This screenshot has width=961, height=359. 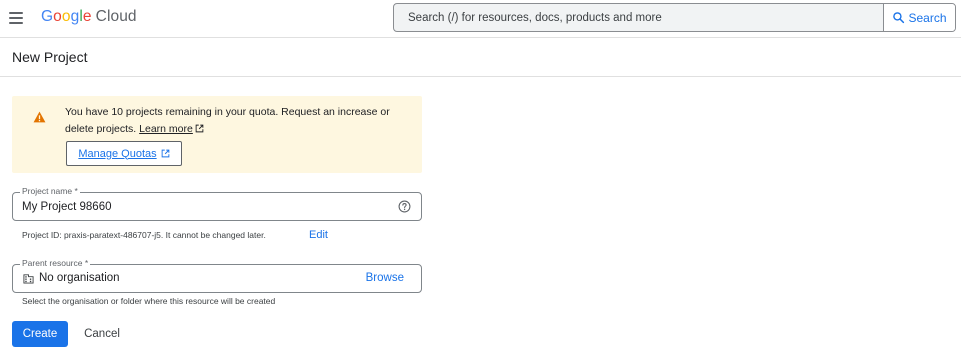 I want to click on project-name-field: Project name *, so click(x=217, y=203).